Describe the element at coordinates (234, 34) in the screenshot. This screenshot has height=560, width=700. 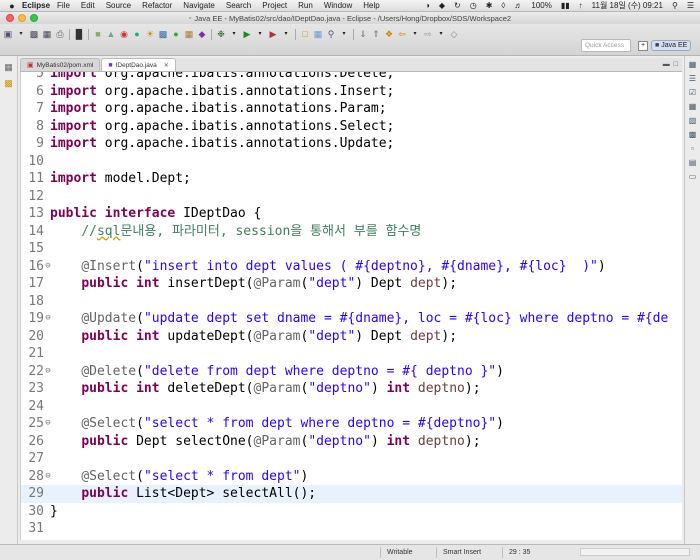
I see `debug-dropdown-icon: ▾` at that location.